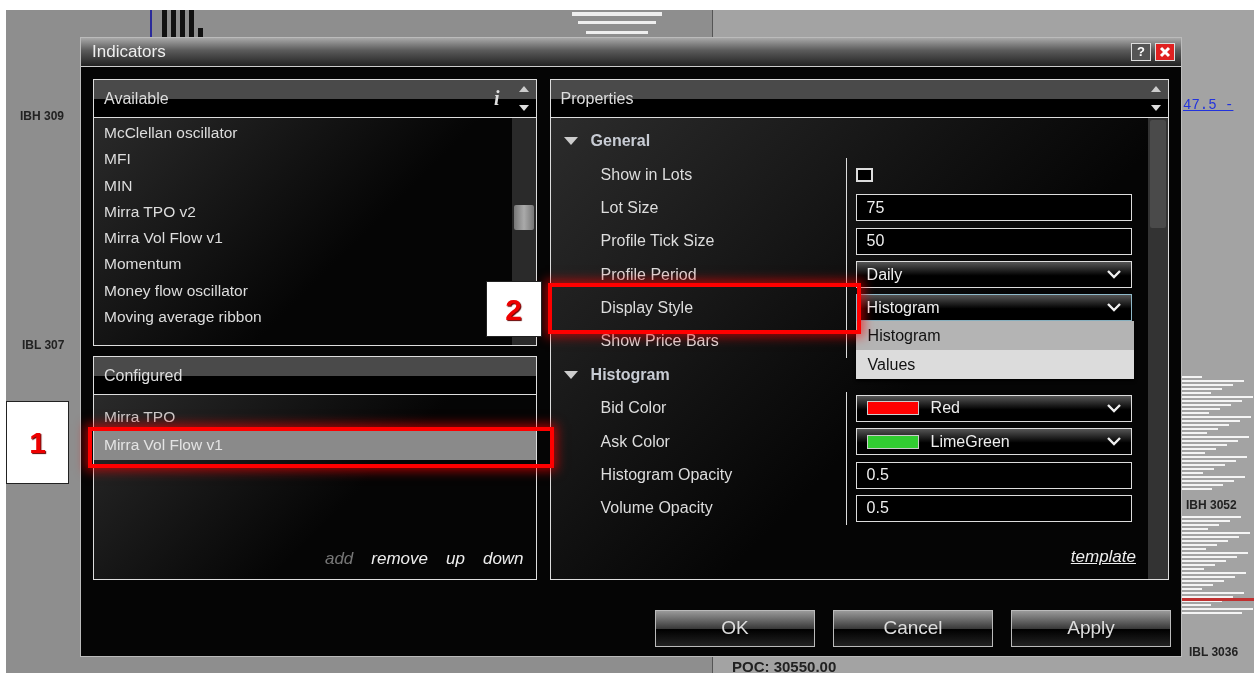 This screenshot has width=1254, height=673. Describe the element at coordinates (633, 408) in the screenshot. I see `property-label: Bid Color` at that location.